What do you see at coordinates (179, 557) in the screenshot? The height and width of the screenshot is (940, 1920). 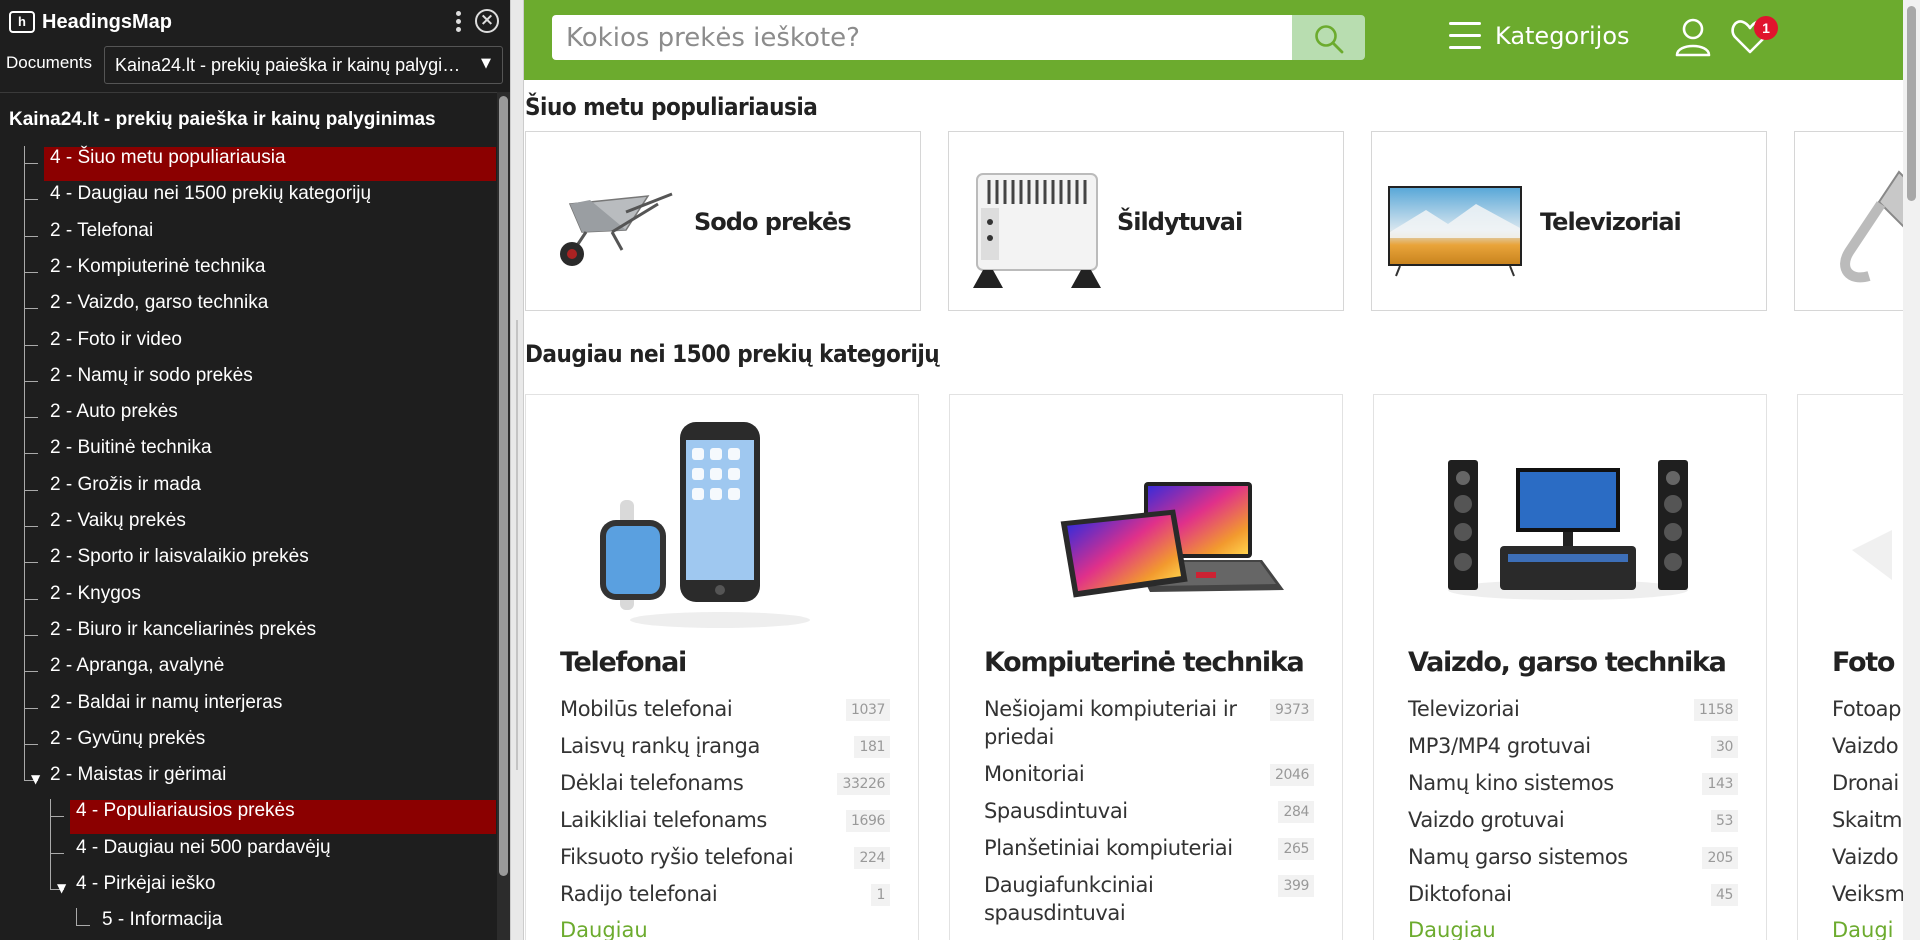 I see `heading-item-label: 2 - Sporto ir laisvalaikio prekės` at bounding box center [179, 557].